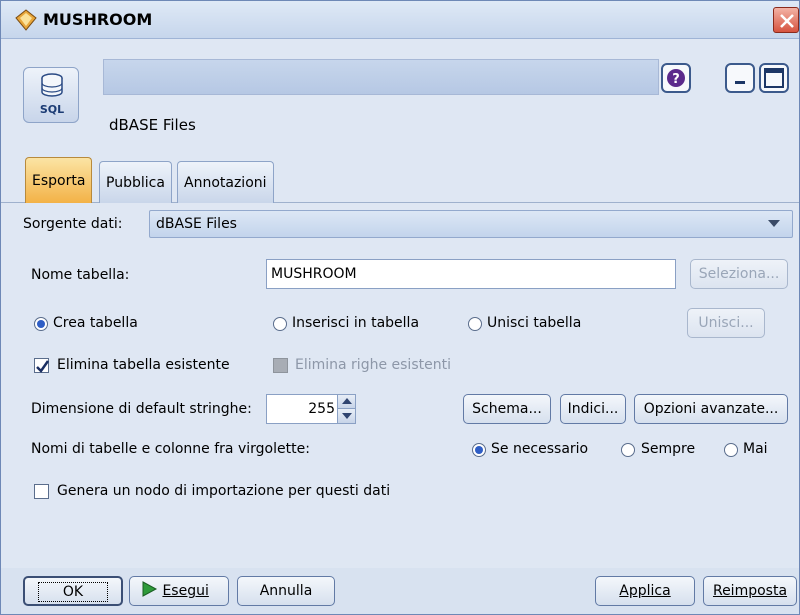 This screenshot has width=800, height=615. I want to click on apply-button-label: Applica, so click(645, 591).